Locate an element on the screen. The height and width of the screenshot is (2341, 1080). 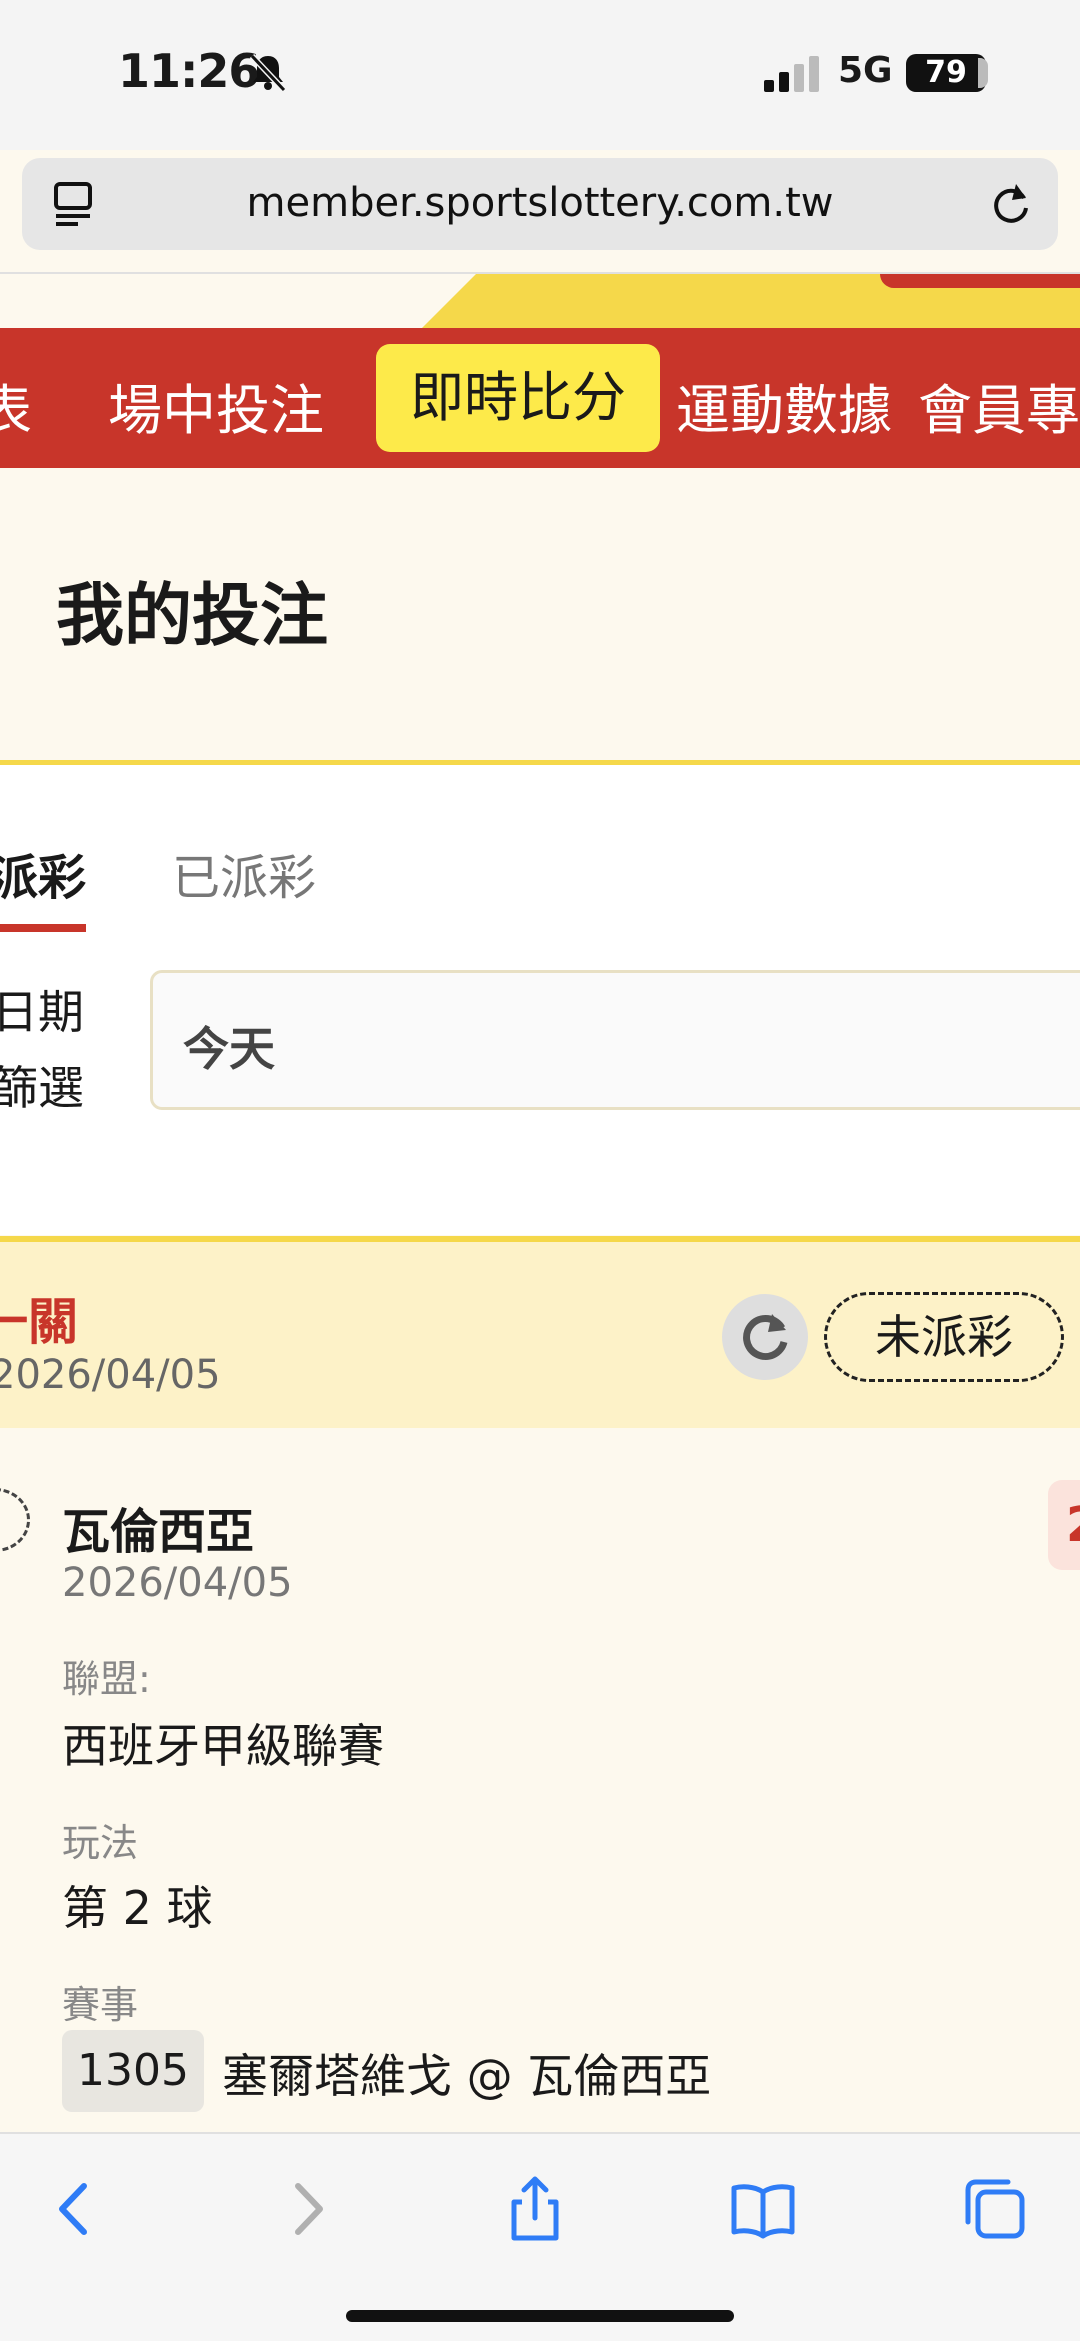
refresh-icon is located at coordinates (765, 1337).